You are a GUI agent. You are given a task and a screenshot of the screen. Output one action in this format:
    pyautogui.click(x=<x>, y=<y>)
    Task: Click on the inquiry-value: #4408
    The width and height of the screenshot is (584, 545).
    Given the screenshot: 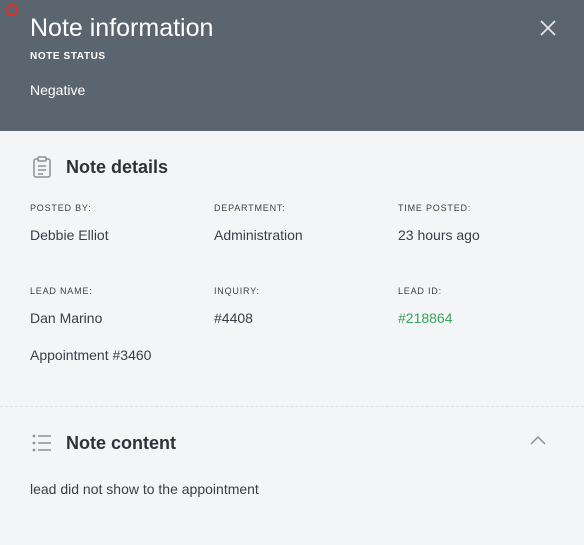 What is the action you would take?
    pyautogui.click(x=233, y=318)
    